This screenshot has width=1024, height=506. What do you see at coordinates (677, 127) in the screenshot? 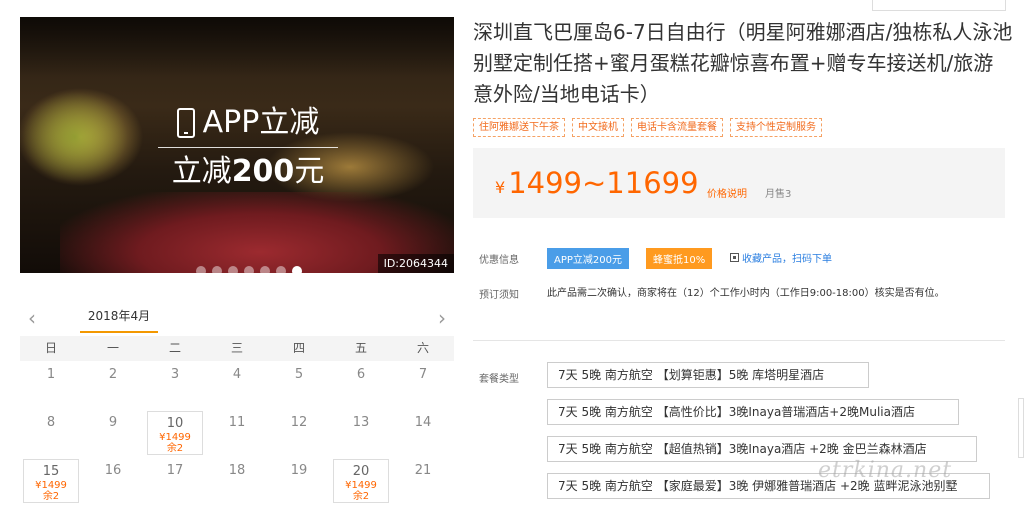
I see `product-tag: 电话卡含流量套餐` at bounding box center [677, 127].